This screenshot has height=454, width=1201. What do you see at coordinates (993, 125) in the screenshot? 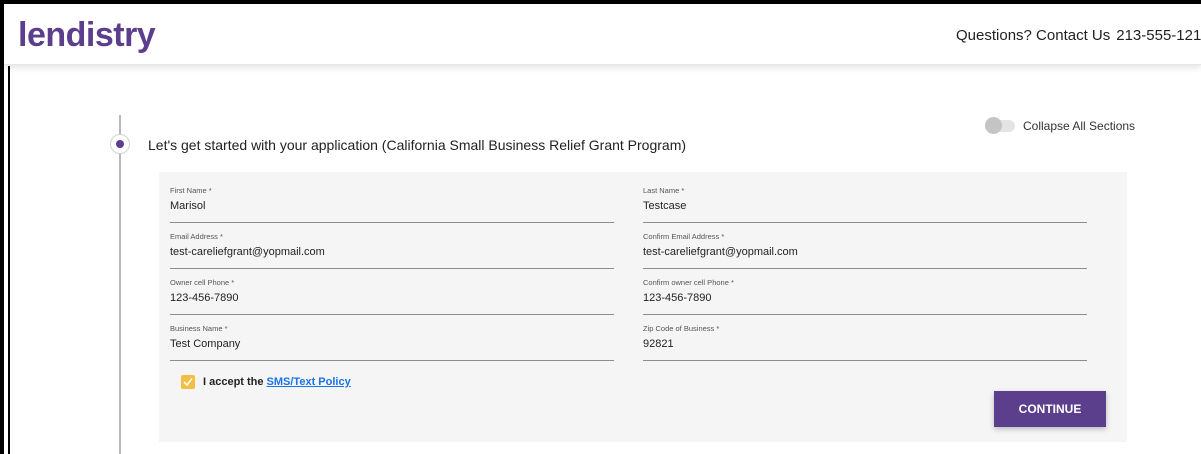
I see `toggle-knob` at bounding box center [993, 125].